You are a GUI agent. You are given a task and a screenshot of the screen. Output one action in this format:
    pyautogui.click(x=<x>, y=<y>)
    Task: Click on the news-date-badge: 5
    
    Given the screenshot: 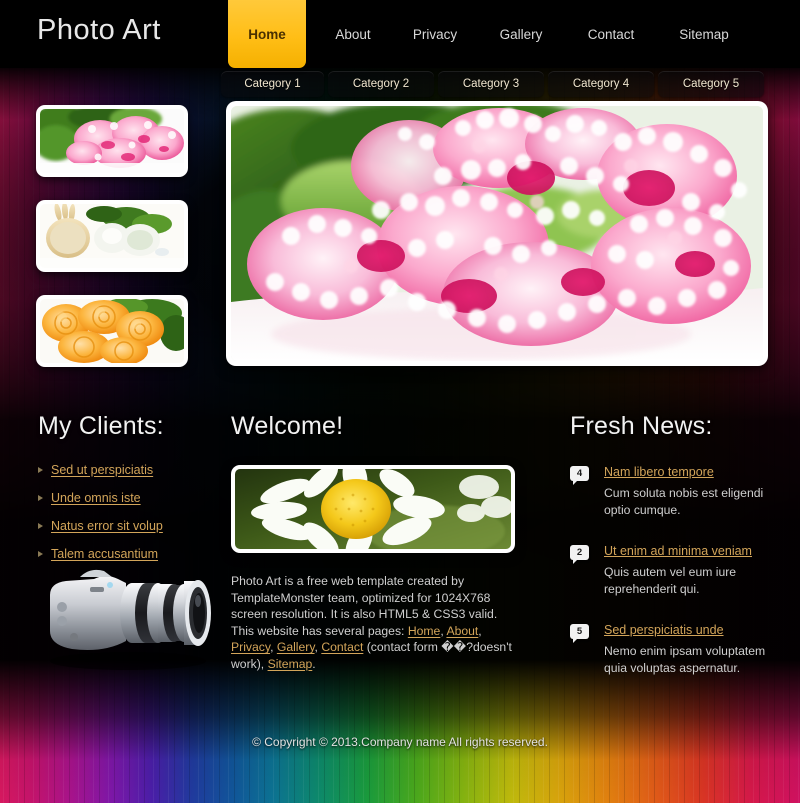 What is the action you would take?
    pyautogui.click(x=579, y=633)
    